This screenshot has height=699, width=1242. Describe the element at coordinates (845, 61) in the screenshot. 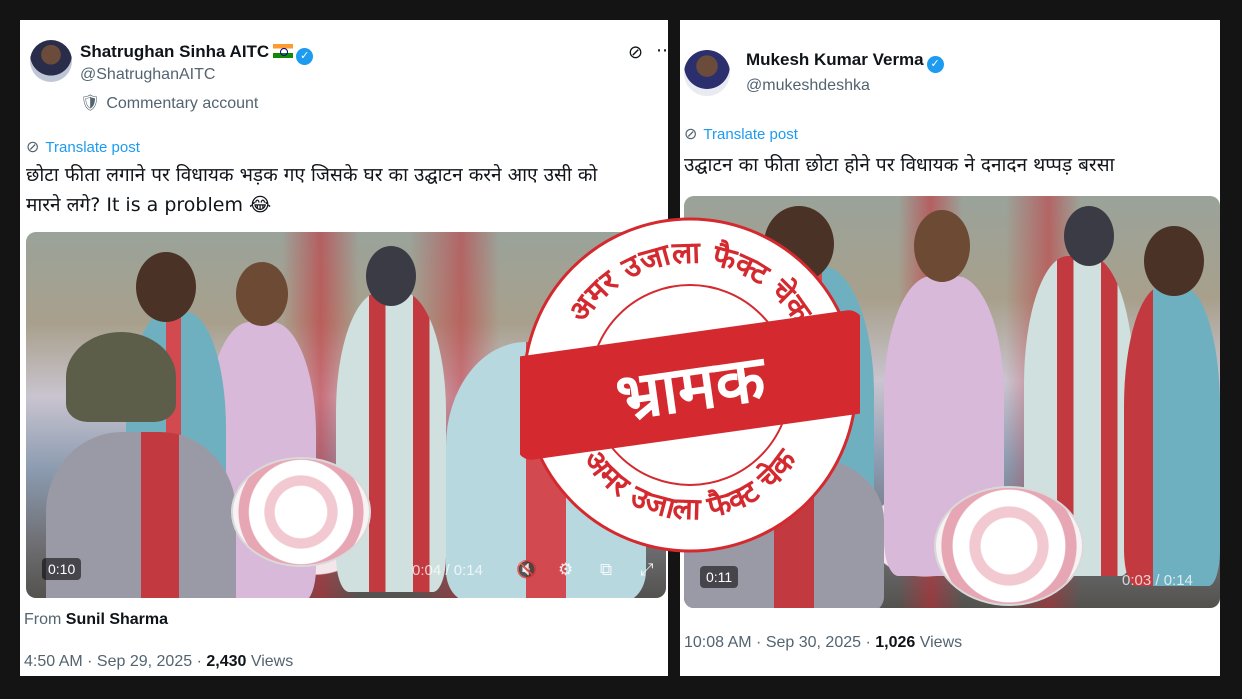

I see `author-name: Mukesh Kumar Verma ✓` at that location.